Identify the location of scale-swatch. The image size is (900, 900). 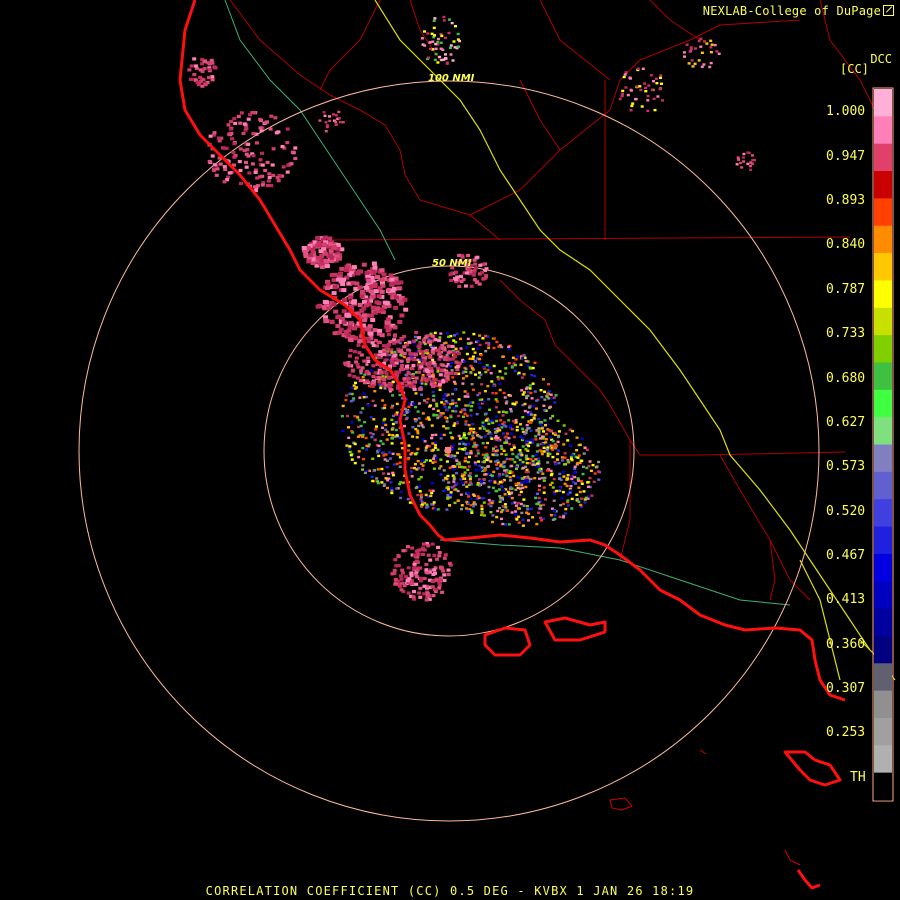
(883, 649).